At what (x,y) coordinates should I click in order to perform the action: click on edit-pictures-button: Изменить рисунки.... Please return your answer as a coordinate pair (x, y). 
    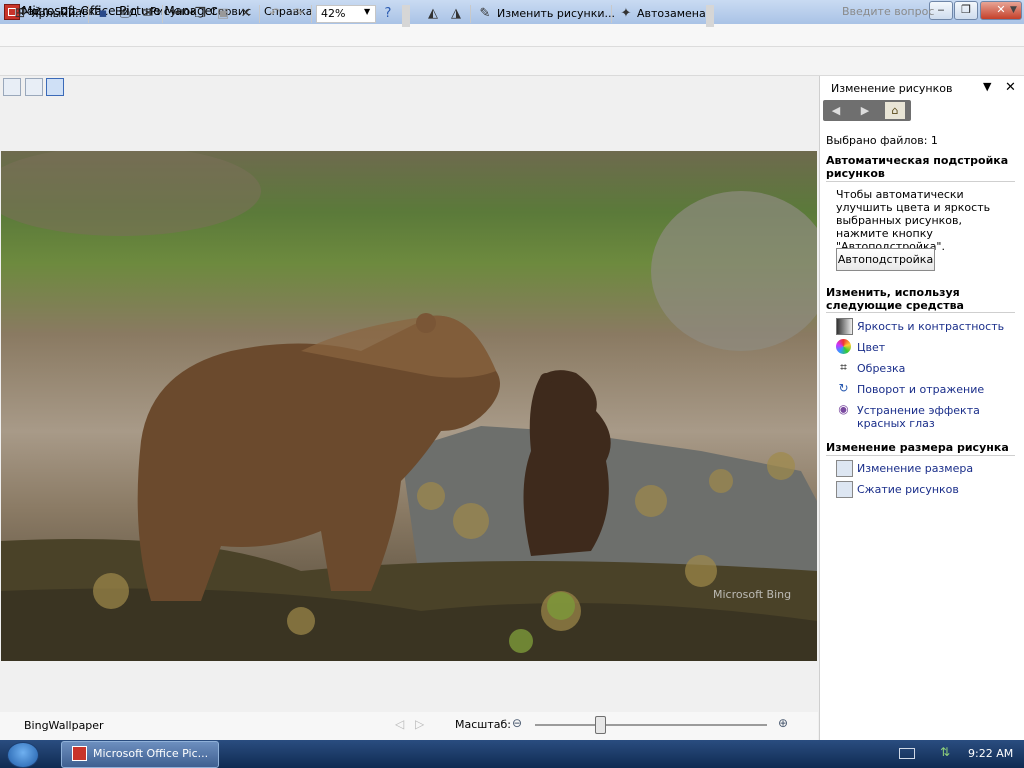
    Looking at the image, I should click on (556, 13).